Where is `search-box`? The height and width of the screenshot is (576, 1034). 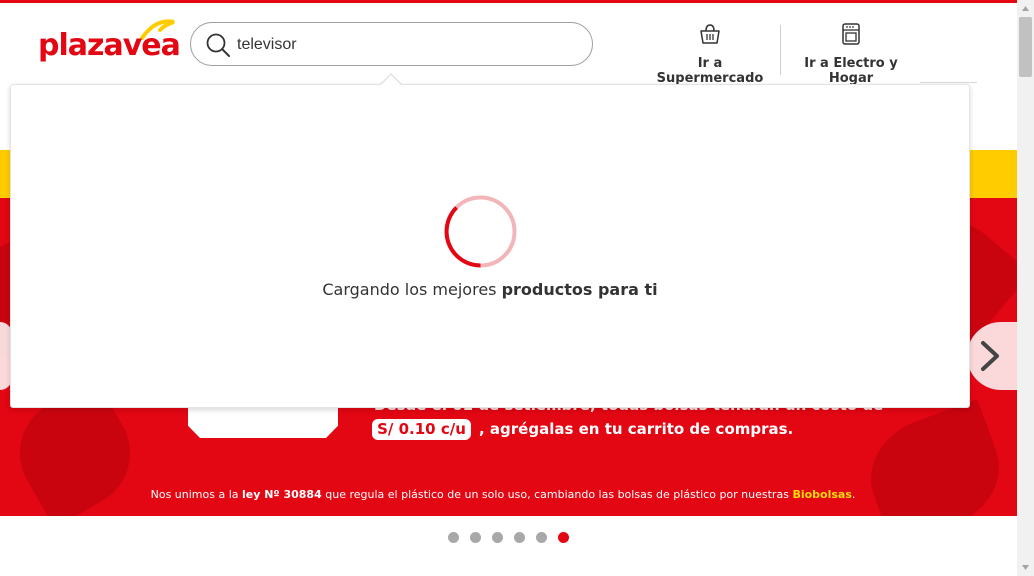
search-box is located at coordinates (391, 44).